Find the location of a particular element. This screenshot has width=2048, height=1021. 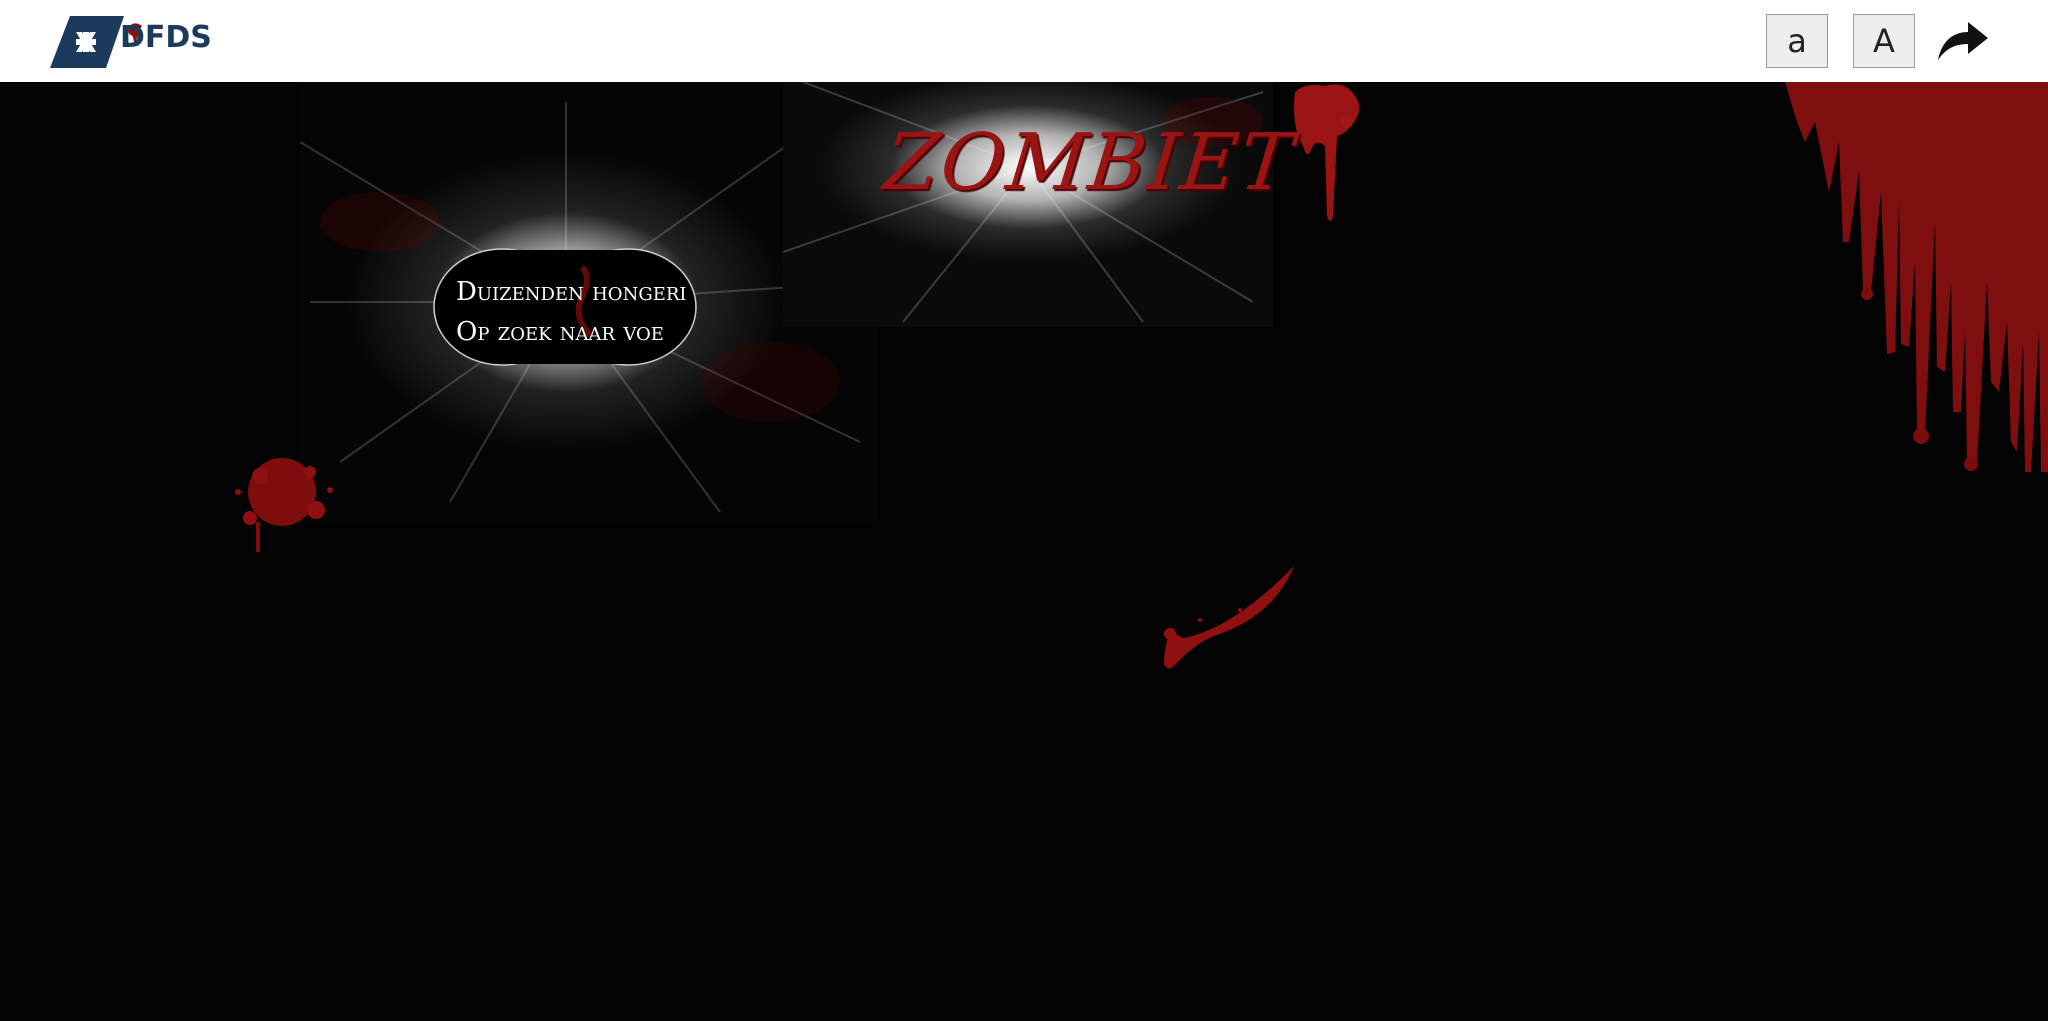

logo-text: DFDS is located at coordinates (166, 37).